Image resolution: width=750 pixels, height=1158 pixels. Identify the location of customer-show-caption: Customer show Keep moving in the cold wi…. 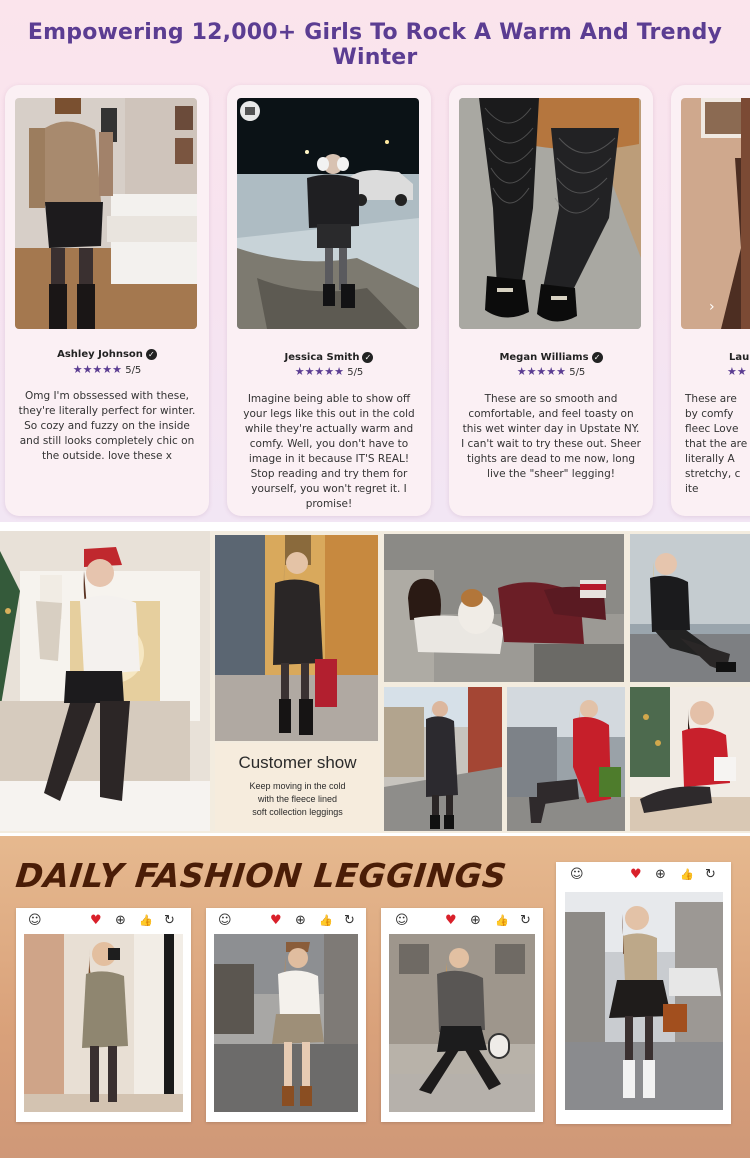
(297, 787).